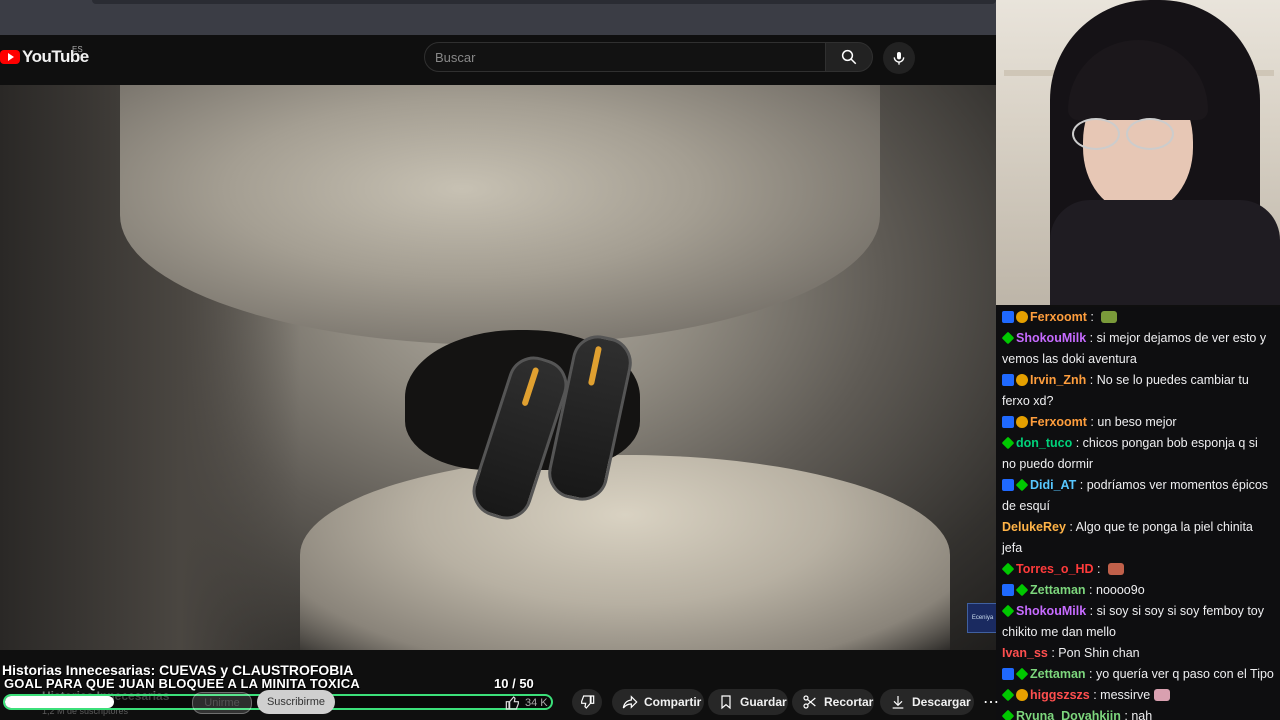 Image resolution: width=1280 pixels, height=720 pixels. I want to click on chat-message: Ferxoomt : un beso mejor, so click(1138, 422).